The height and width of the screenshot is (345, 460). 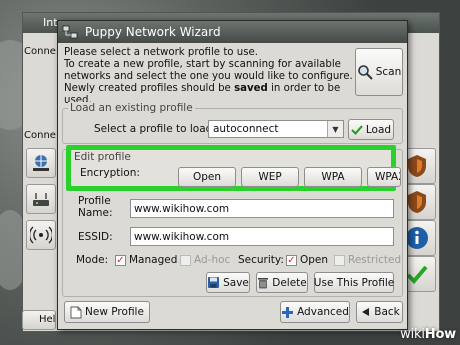 What do you see at coordinates (388, 72) in the screenshot?
I see `scan-button-label: Scan` at bounding box center [388, 72].